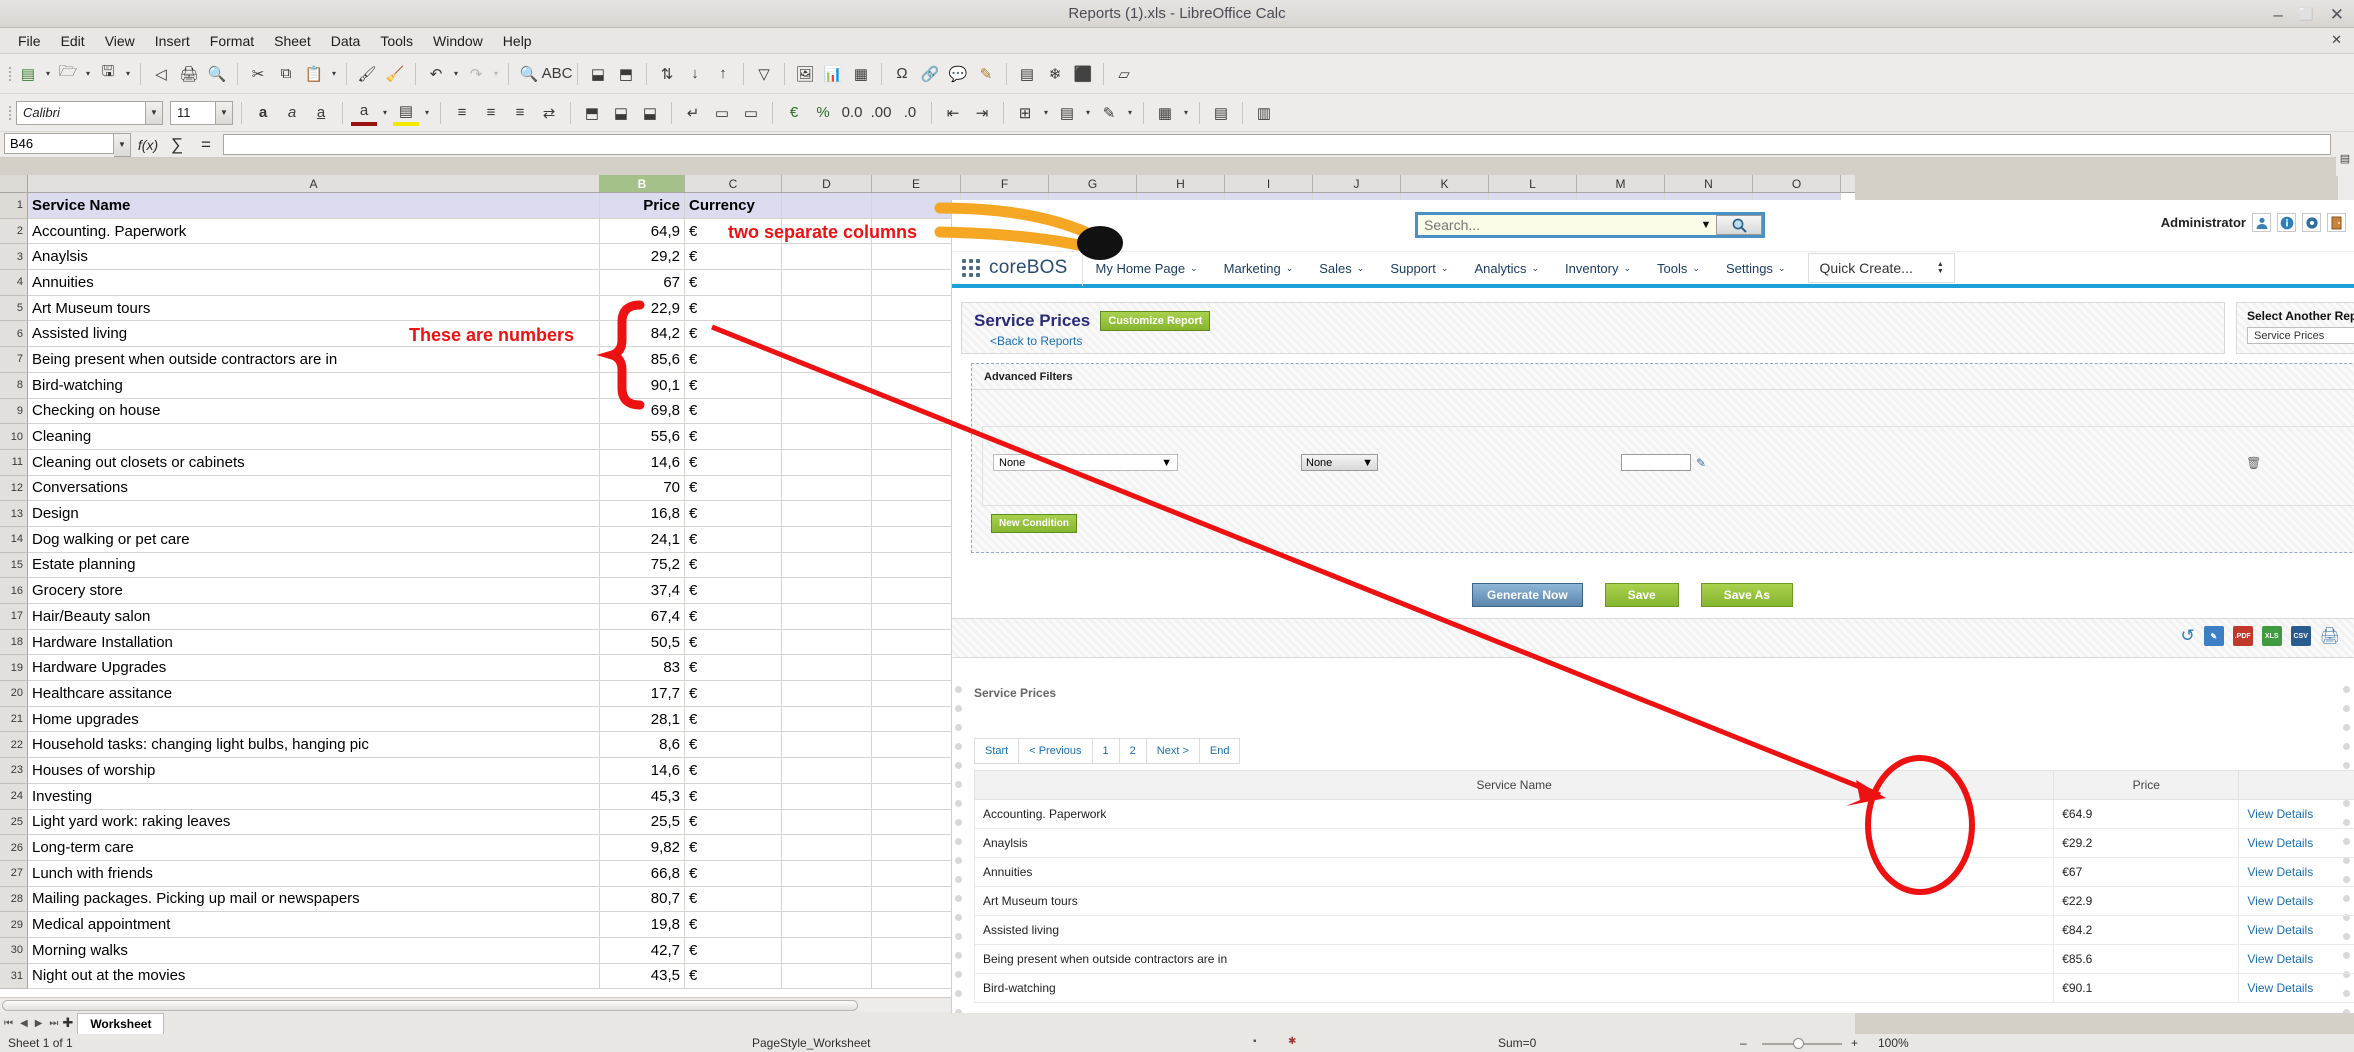 The image size is (2354, 1052). Describe the element at coordinates (930, 74) in the screenshot. I see `insert-hyperlink-icon: 🔗` at that location.